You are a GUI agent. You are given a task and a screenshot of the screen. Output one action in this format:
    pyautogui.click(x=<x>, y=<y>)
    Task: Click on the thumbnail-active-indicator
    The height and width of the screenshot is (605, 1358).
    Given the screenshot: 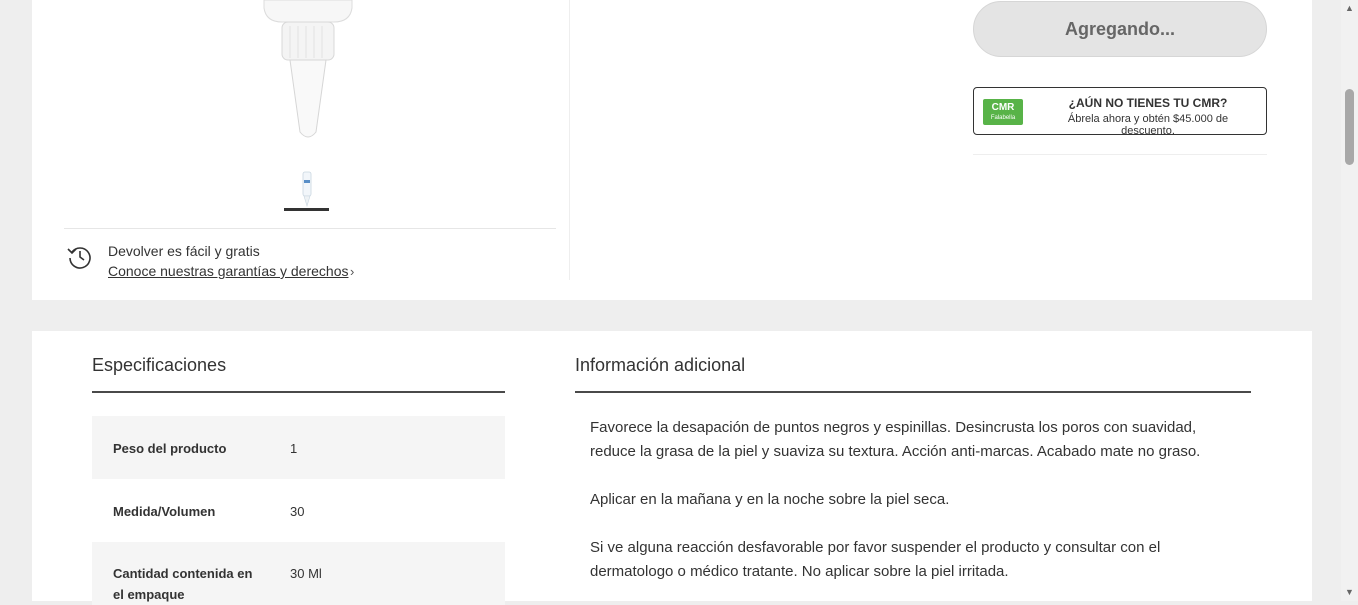 What is the action you would take?
    pyautogui.click(x=306, y=209)
    